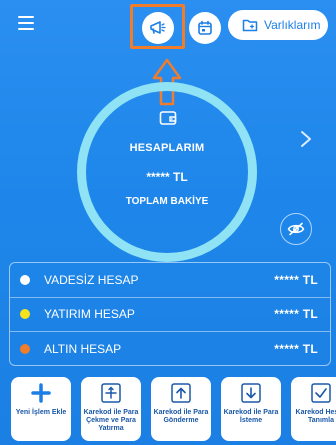 The height and width of the screenshot is (445, 336). I want to click on total-balance-amount: ***** TL, so click(167, 177).